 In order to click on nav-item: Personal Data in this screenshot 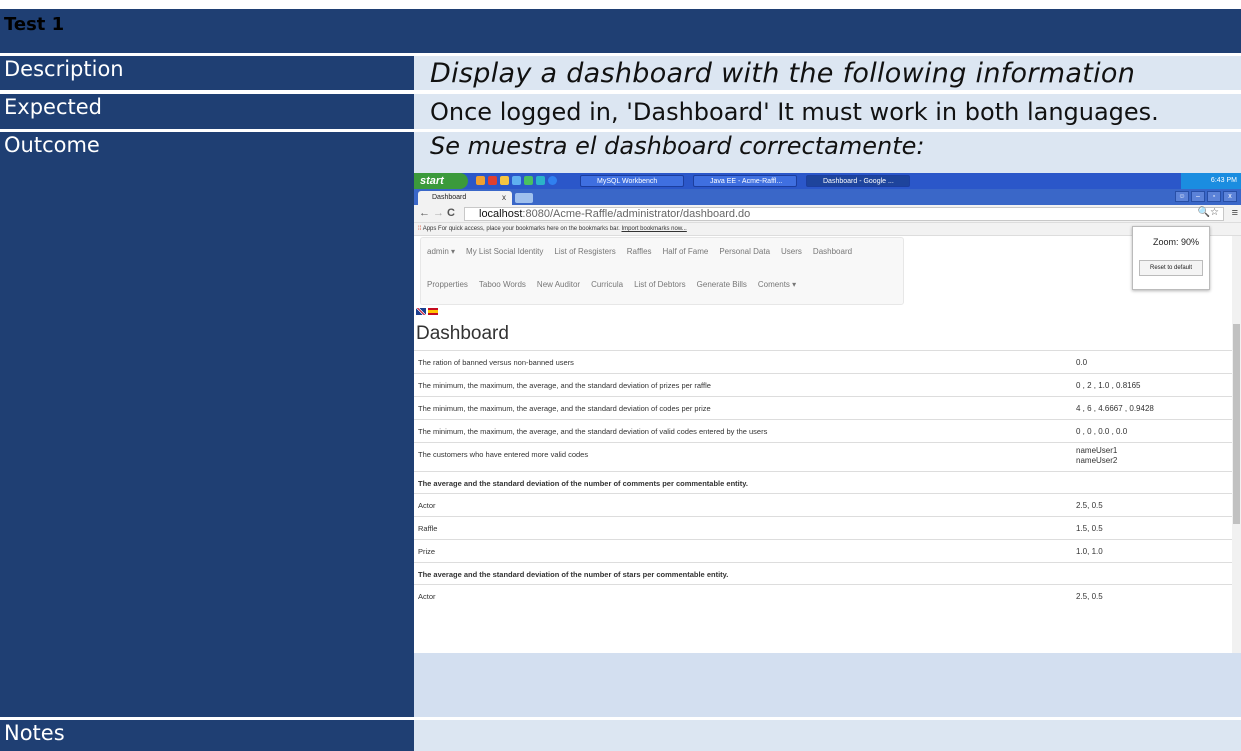, I will do `click(744, 251)`.